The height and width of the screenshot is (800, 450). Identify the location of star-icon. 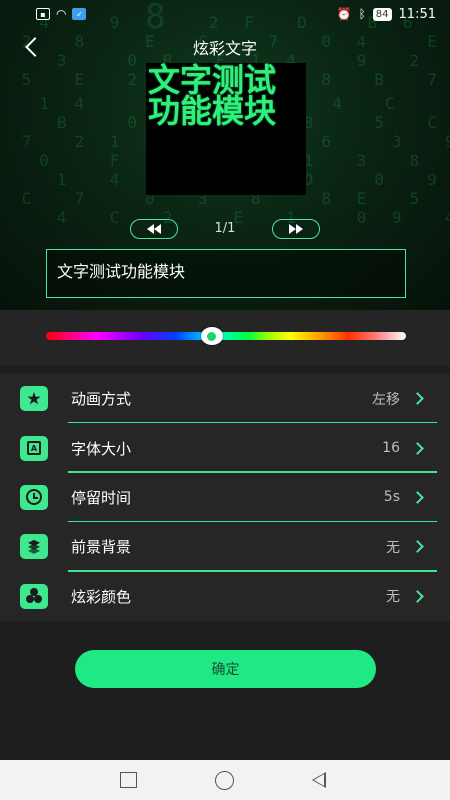
(34, 399).